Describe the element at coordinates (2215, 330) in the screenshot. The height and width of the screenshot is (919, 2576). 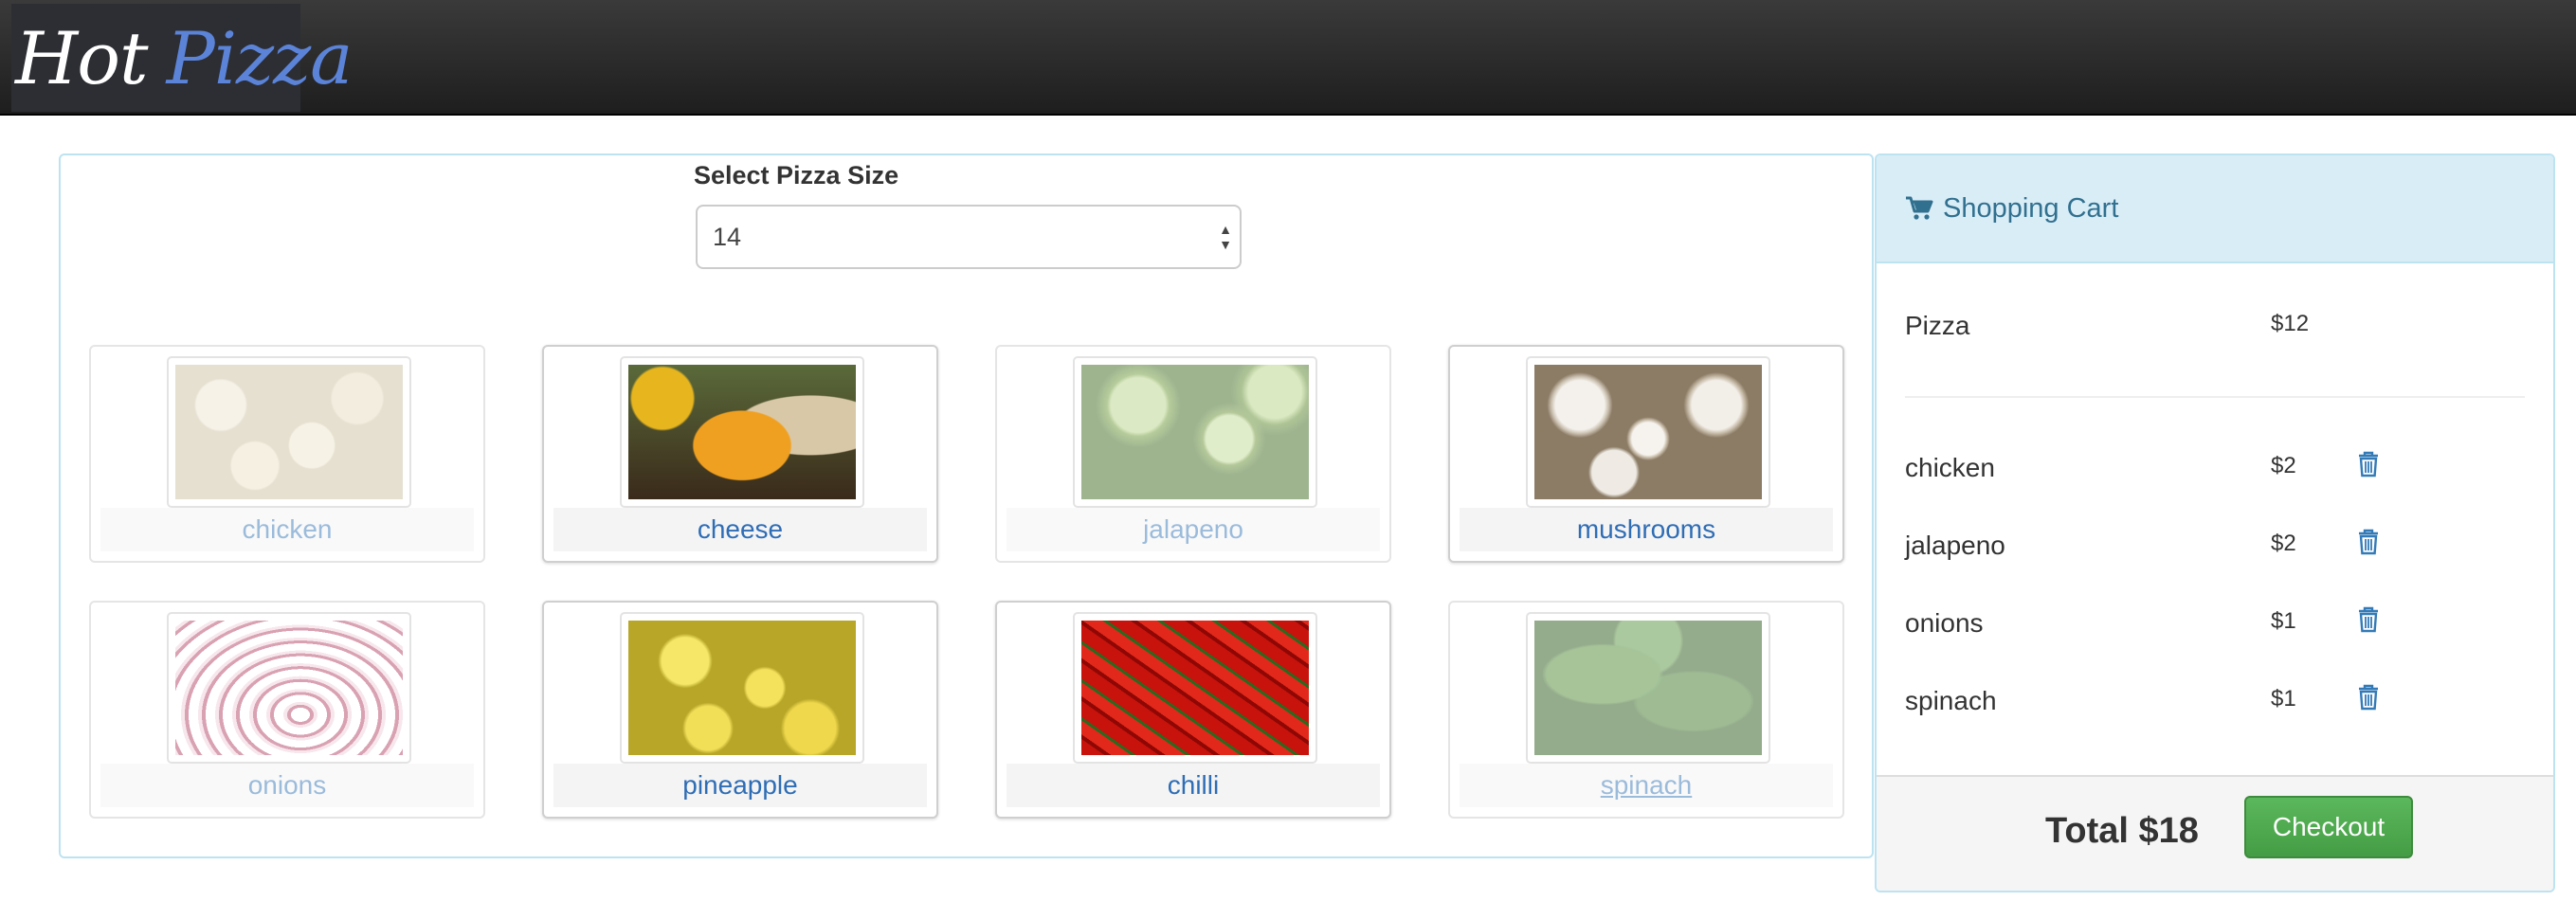
I see `cart-row-base: Pizza $12` at that location.